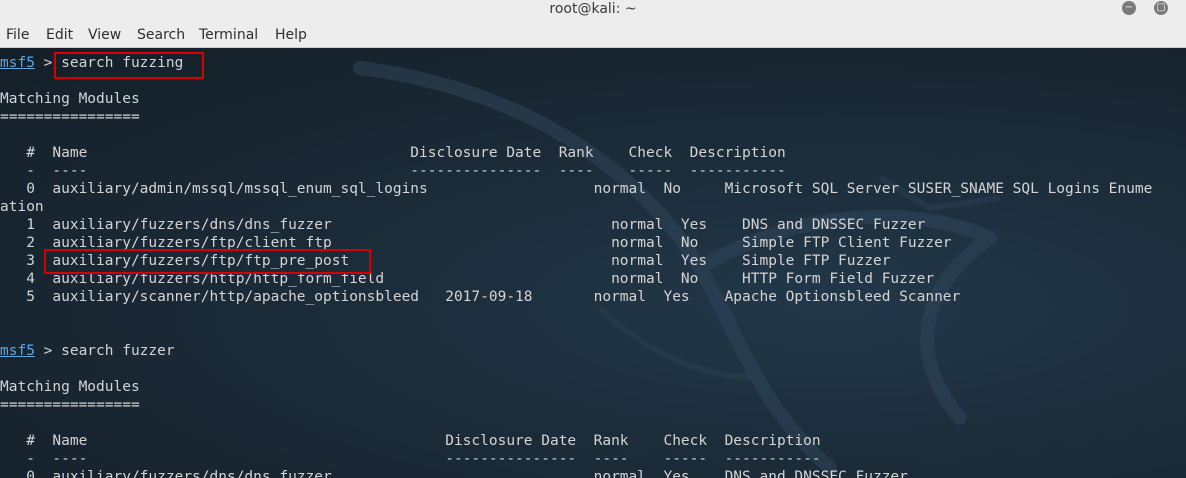  I want to click on window-title: root@kali: ~, so click(593, 9).